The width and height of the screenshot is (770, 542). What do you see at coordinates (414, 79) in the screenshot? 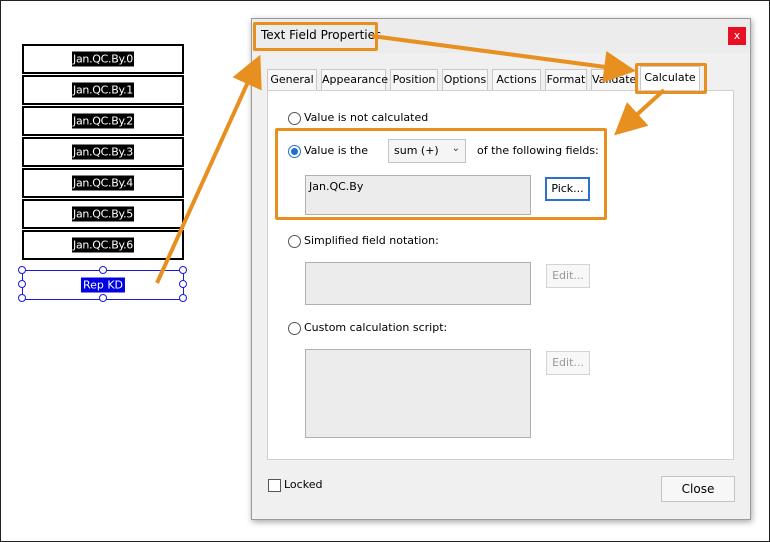
I see `tab-position: Position` at bounding box center [414, 79].